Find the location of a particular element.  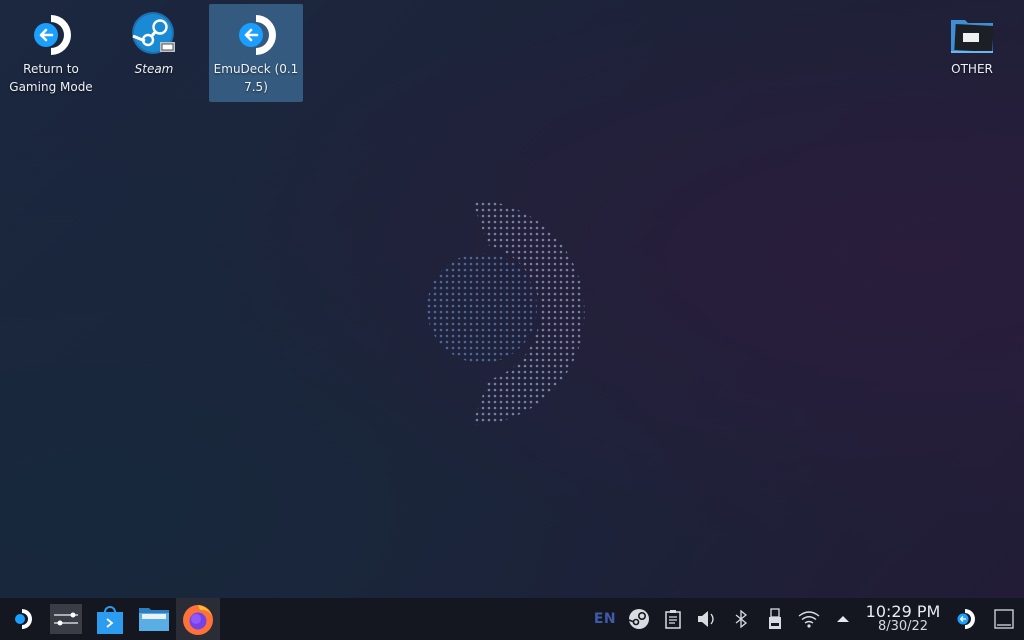

discover-button is located at coordinates (110, 619).